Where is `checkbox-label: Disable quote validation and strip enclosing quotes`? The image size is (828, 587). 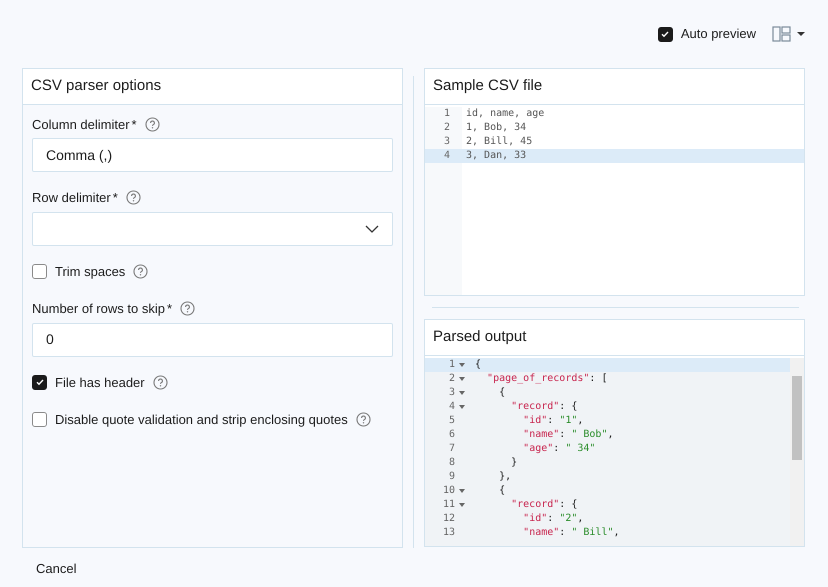 checkbox-label: Disable quote validation and strip enclosing quotes is located at coordinates (201, 420).